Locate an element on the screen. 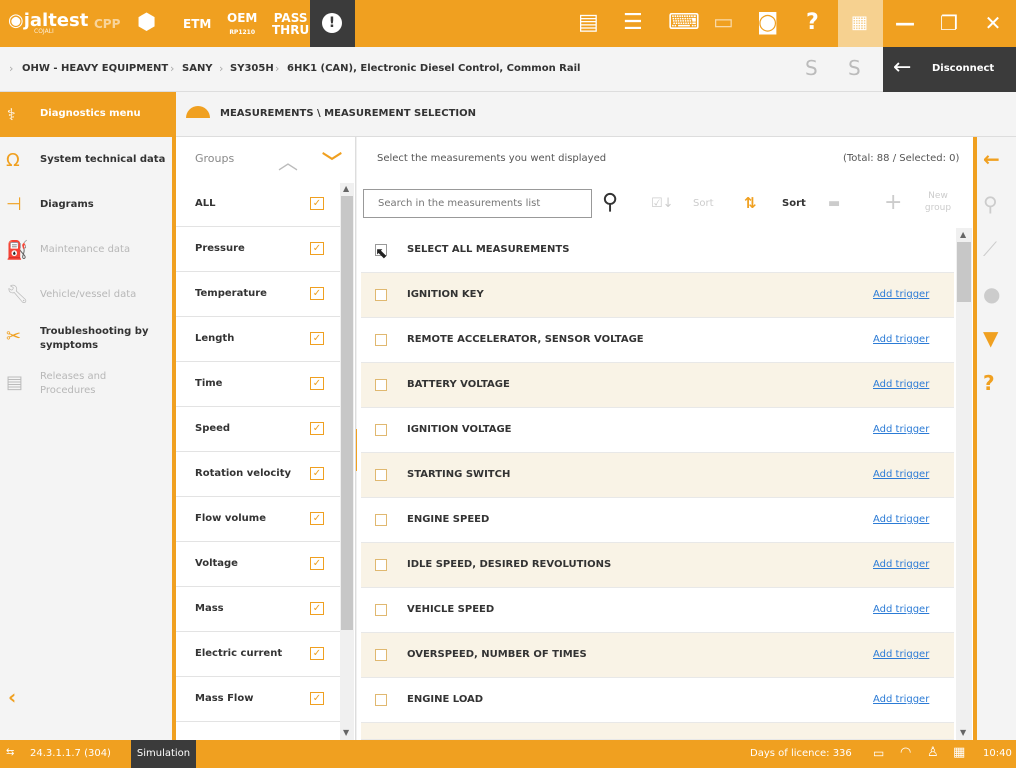  measurement-row: IGNITION VOLTAGE Add trigger is located at coordinates (657, 430).